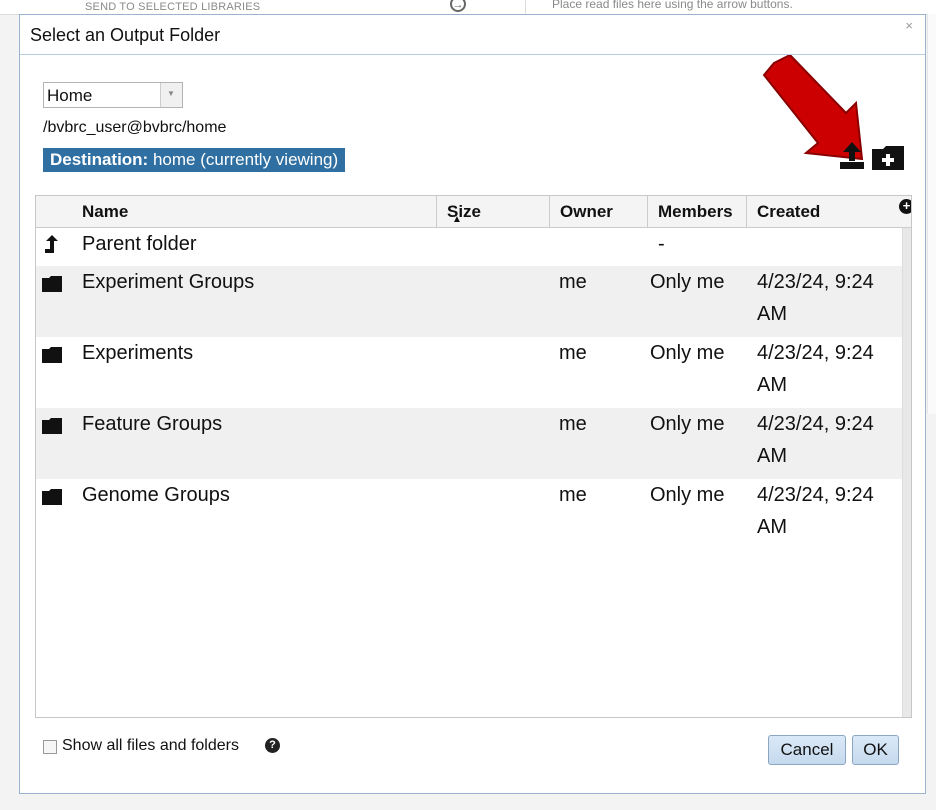 Image resolution: width=936 pixels, height=810 pixels. I want to click on table-row: Experiments me Only me 4/23/24, 9:24 AM, so click(470, 372).